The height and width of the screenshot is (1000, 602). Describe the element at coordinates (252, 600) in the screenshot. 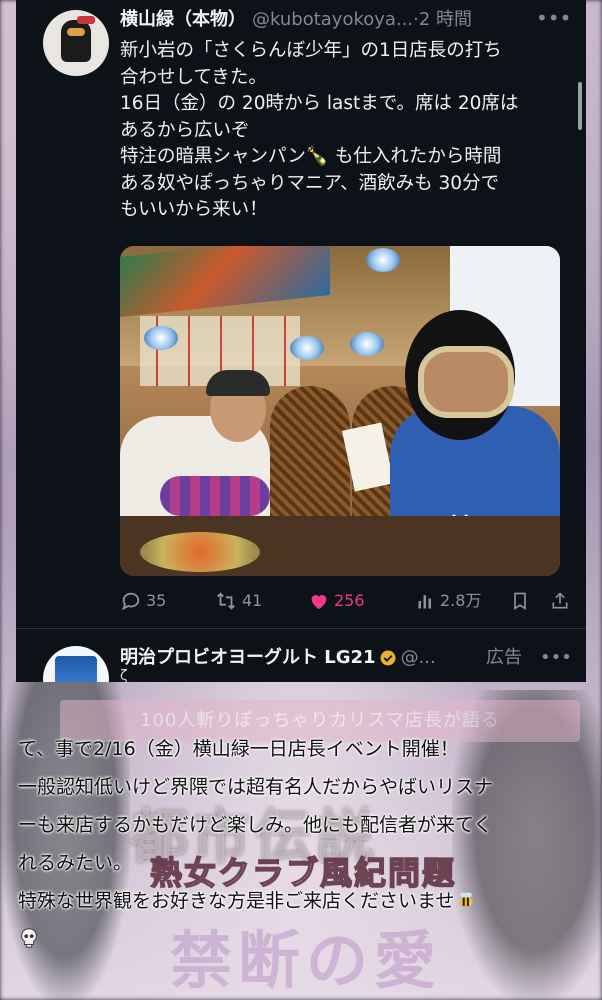

I see `retweet-count: 41` at that location.